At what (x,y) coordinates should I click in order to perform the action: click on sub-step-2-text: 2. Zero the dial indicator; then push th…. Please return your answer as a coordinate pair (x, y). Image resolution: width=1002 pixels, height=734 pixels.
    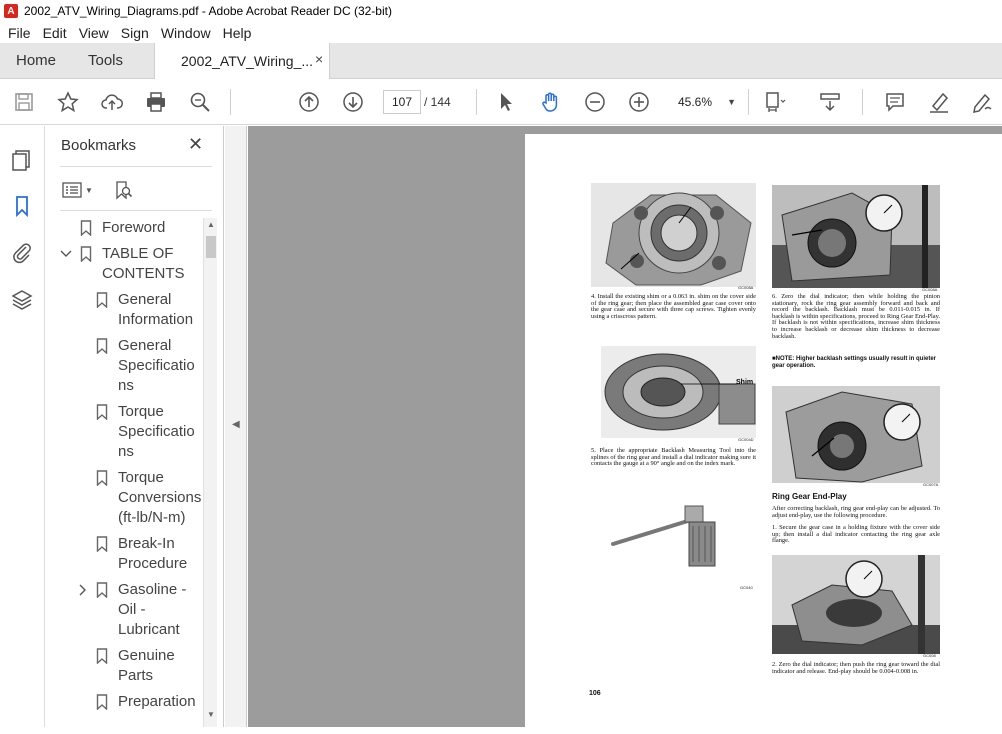
    Looking at the image, I should click on (856, 668).